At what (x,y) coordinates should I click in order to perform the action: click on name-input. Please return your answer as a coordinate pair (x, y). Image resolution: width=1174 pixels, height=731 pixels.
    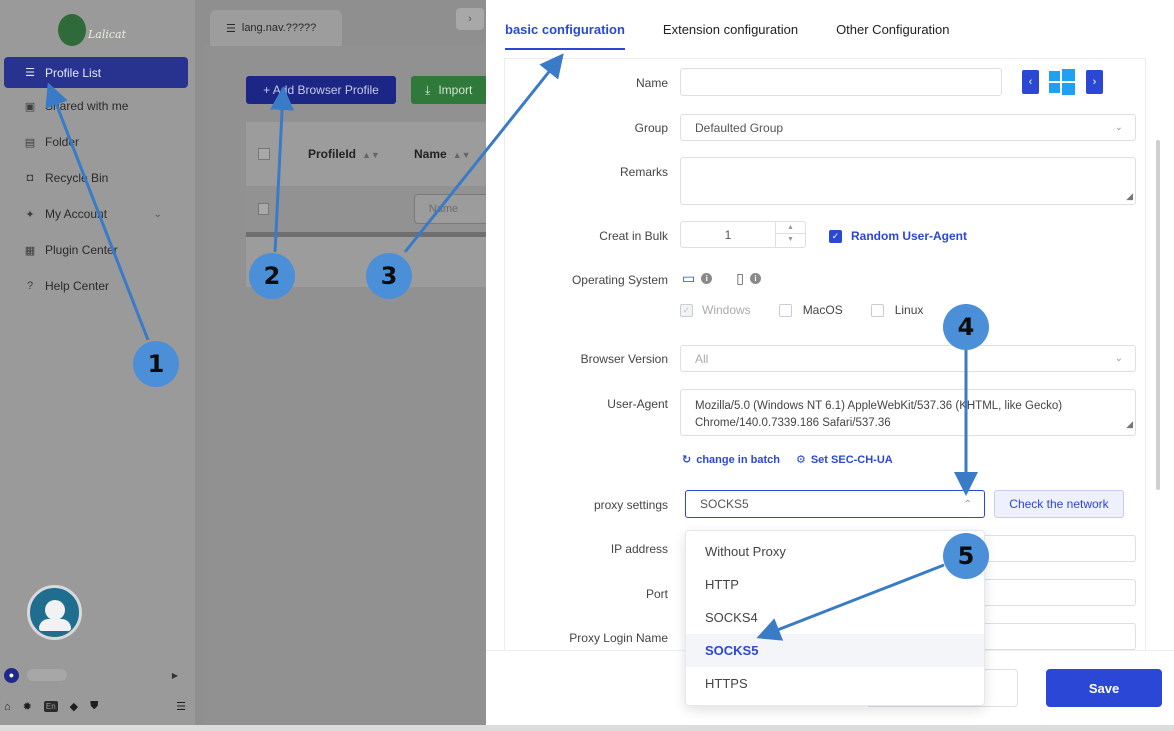
    Looking at the image, I should click on (841, 82).